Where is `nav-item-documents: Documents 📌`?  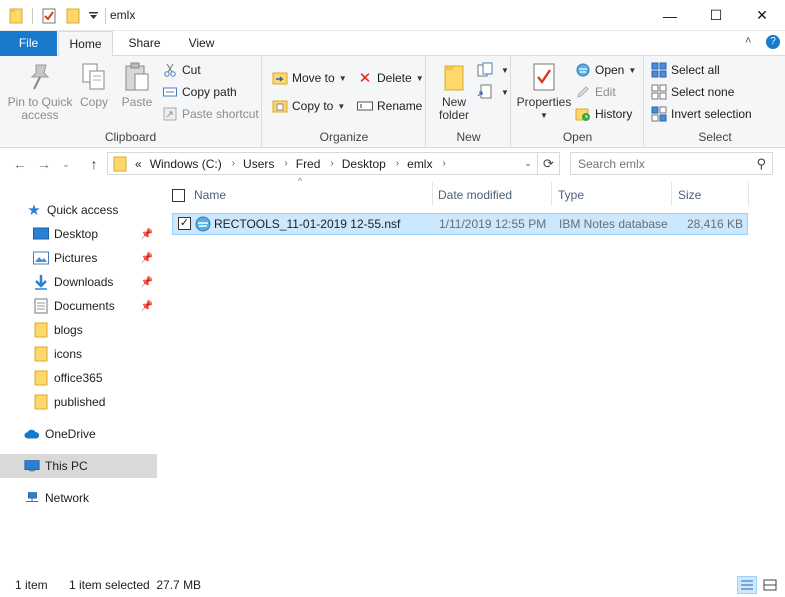
nav-item-documents: Documents 📌 is located at coordinates (78, 306).